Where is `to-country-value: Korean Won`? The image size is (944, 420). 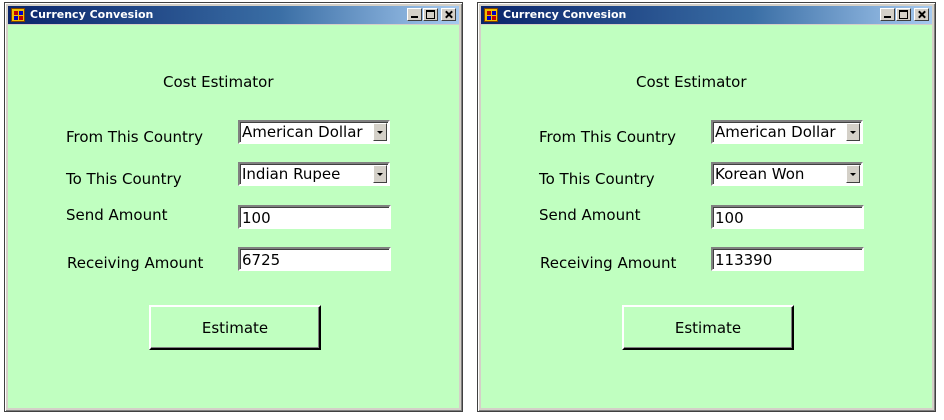 to-country-value: Korean Won is located at coordinates (760, 174).